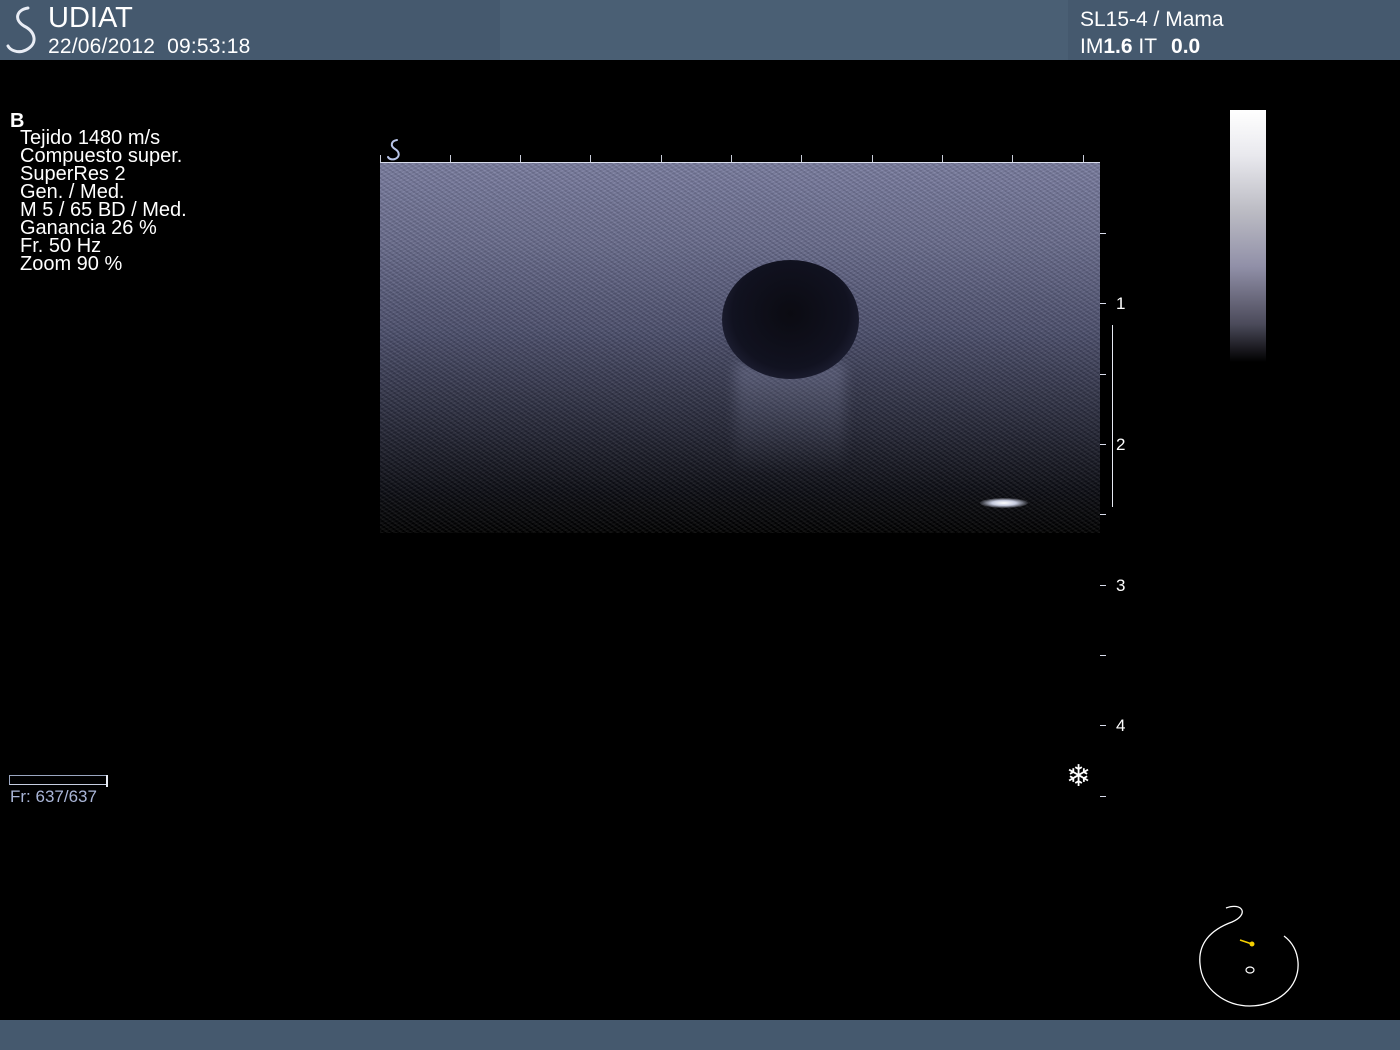 This screenshot has width=1400, height=1050. I want to click on header-center-panel, so click(784, 30).